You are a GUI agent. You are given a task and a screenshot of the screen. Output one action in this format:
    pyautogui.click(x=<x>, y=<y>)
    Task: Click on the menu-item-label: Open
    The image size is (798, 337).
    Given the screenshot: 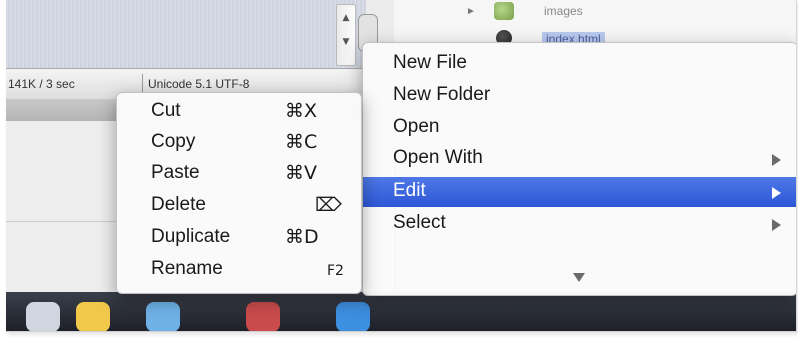 What is the action you would take?
    pyautogui.click(x=416, y=126)
    